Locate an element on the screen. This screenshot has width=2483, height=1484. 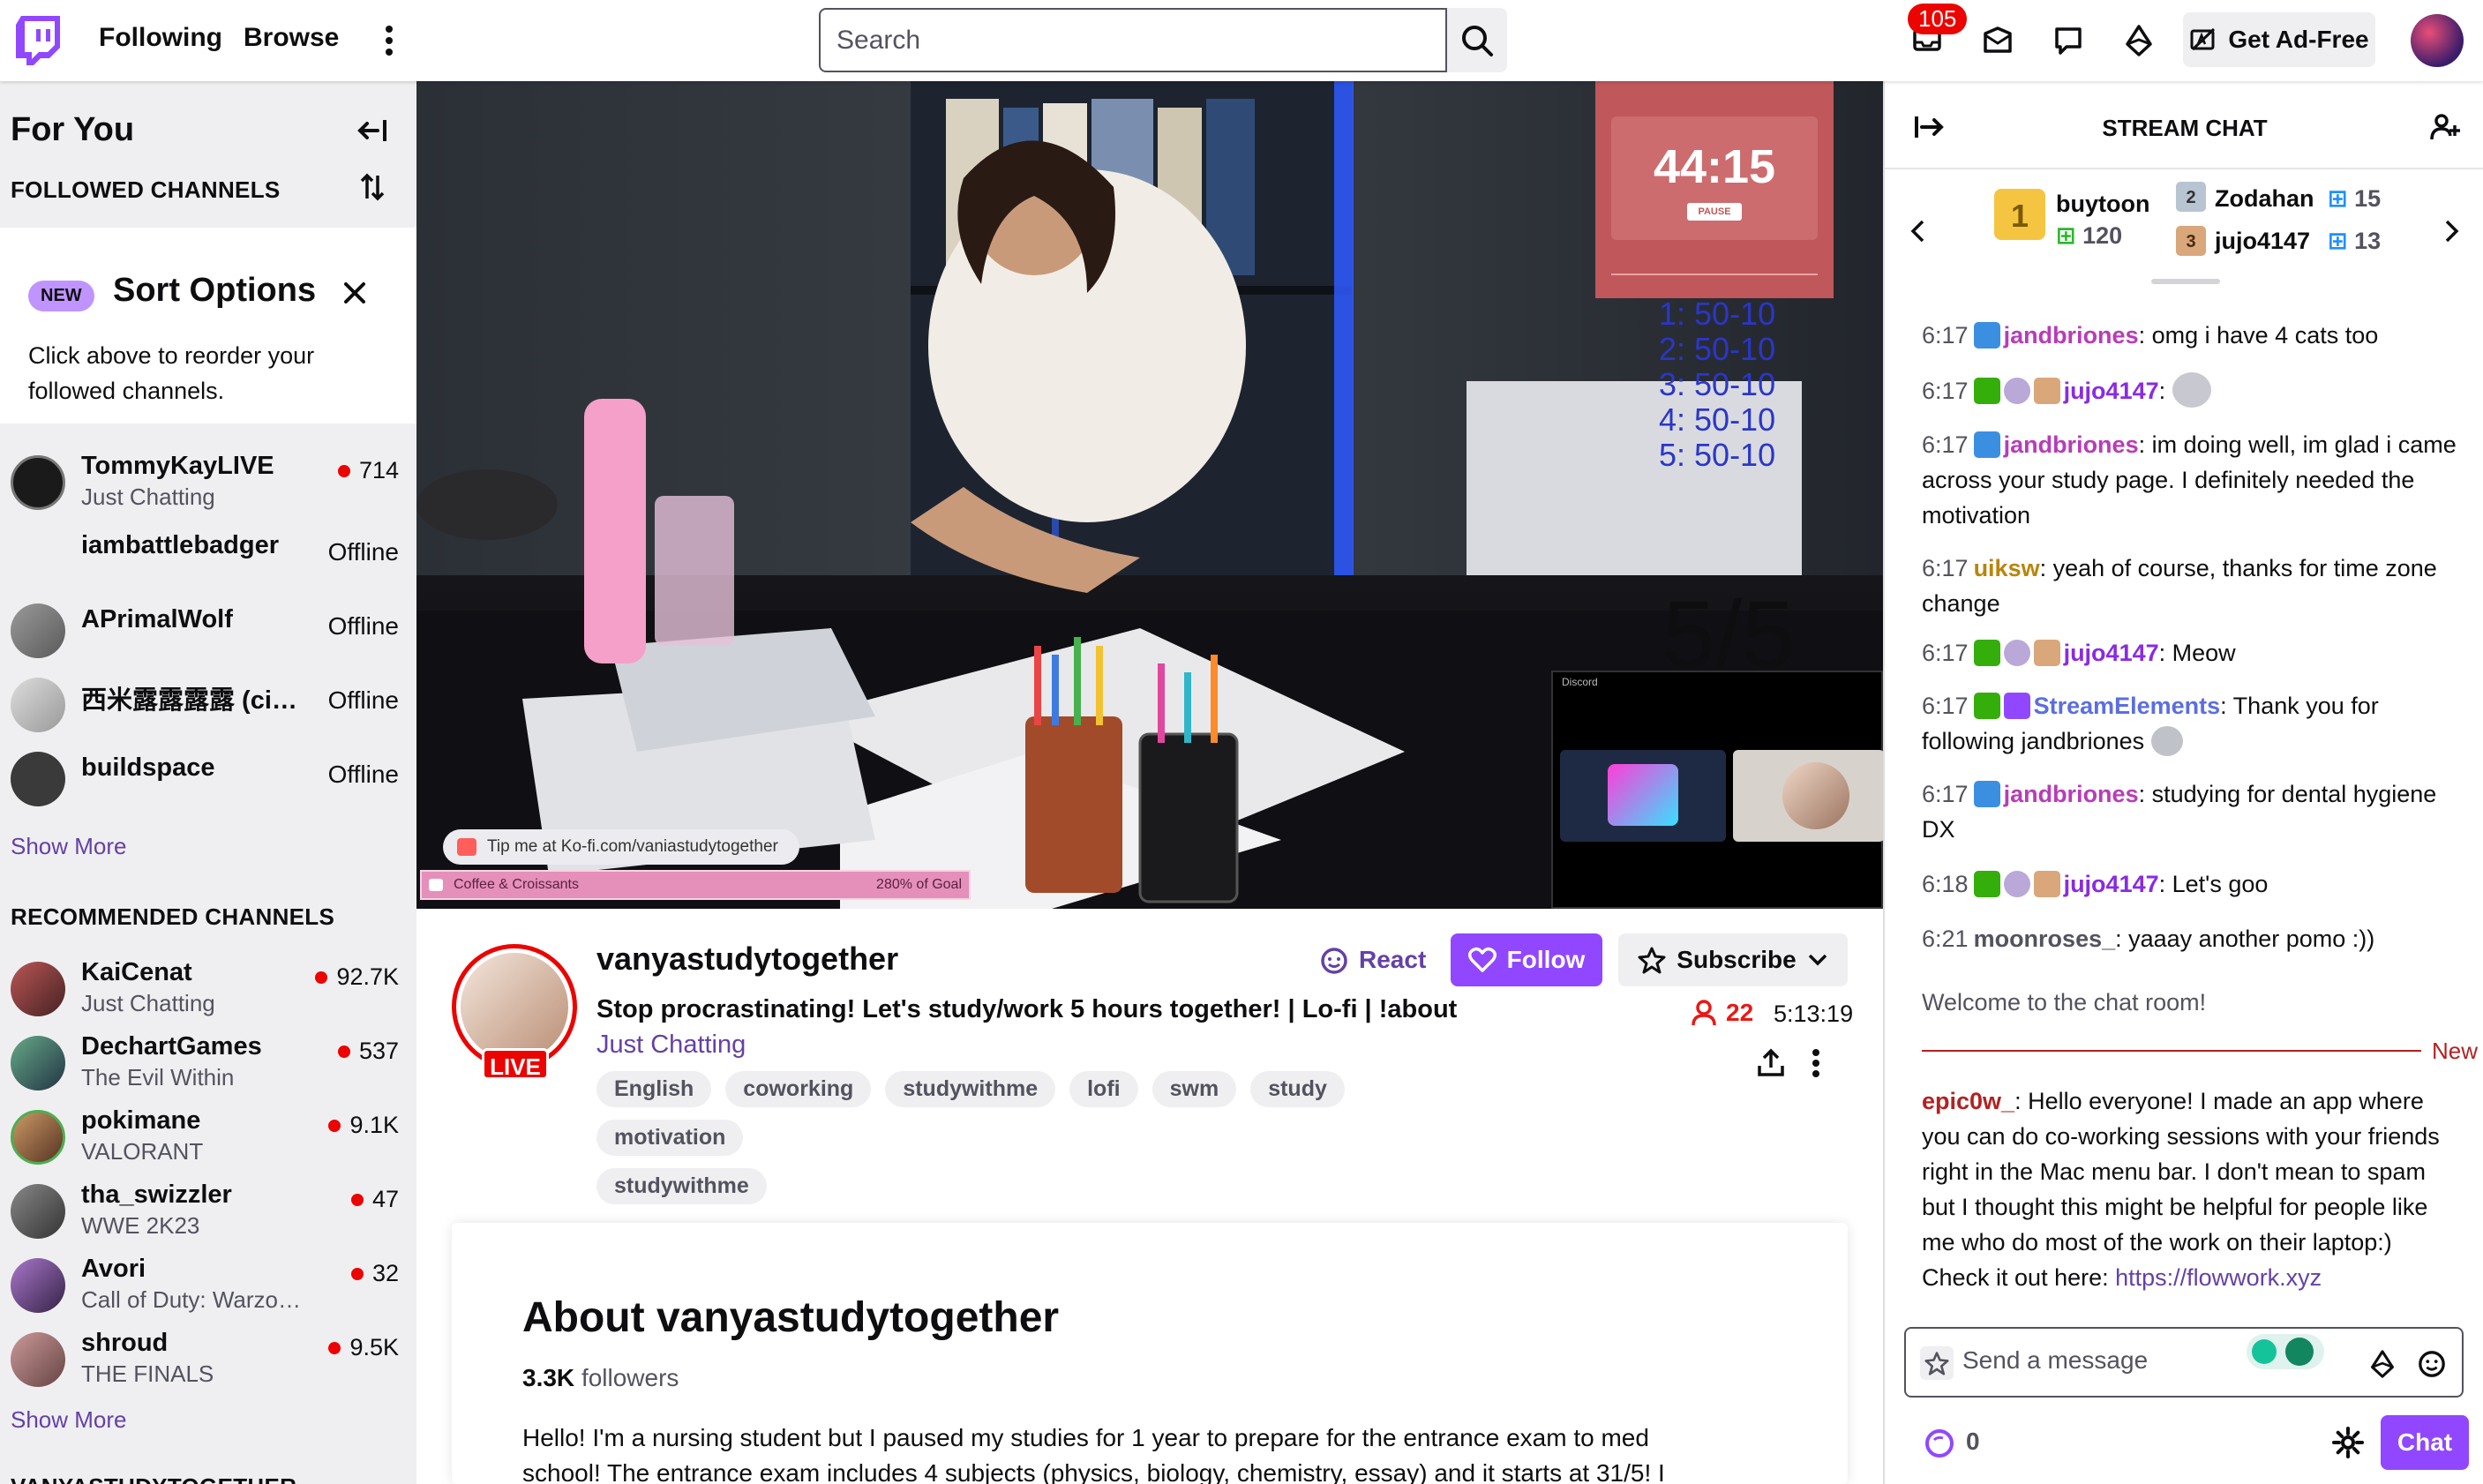
heart-icon is located at coordinates (1482, 959).